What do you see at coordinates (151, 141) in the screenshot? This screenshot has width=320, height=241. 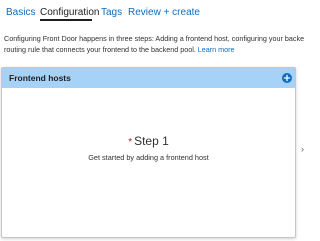 I see `step-label: Step 1` at bounding box center [151, 141].